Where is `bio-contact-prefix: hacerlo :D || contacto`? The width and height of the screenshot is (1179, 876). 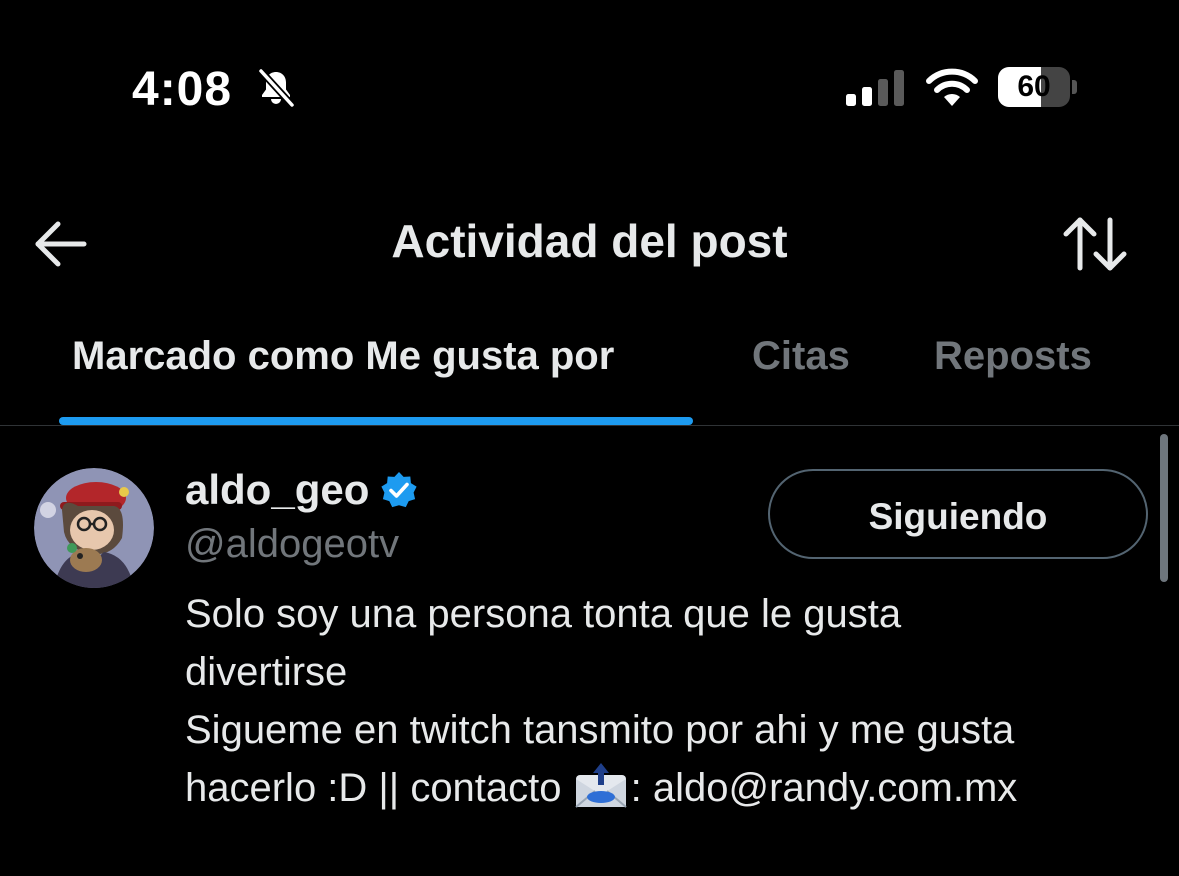 bio-contact-prefix: hacerlo :D || contacto is located at coordinates (379, 788).